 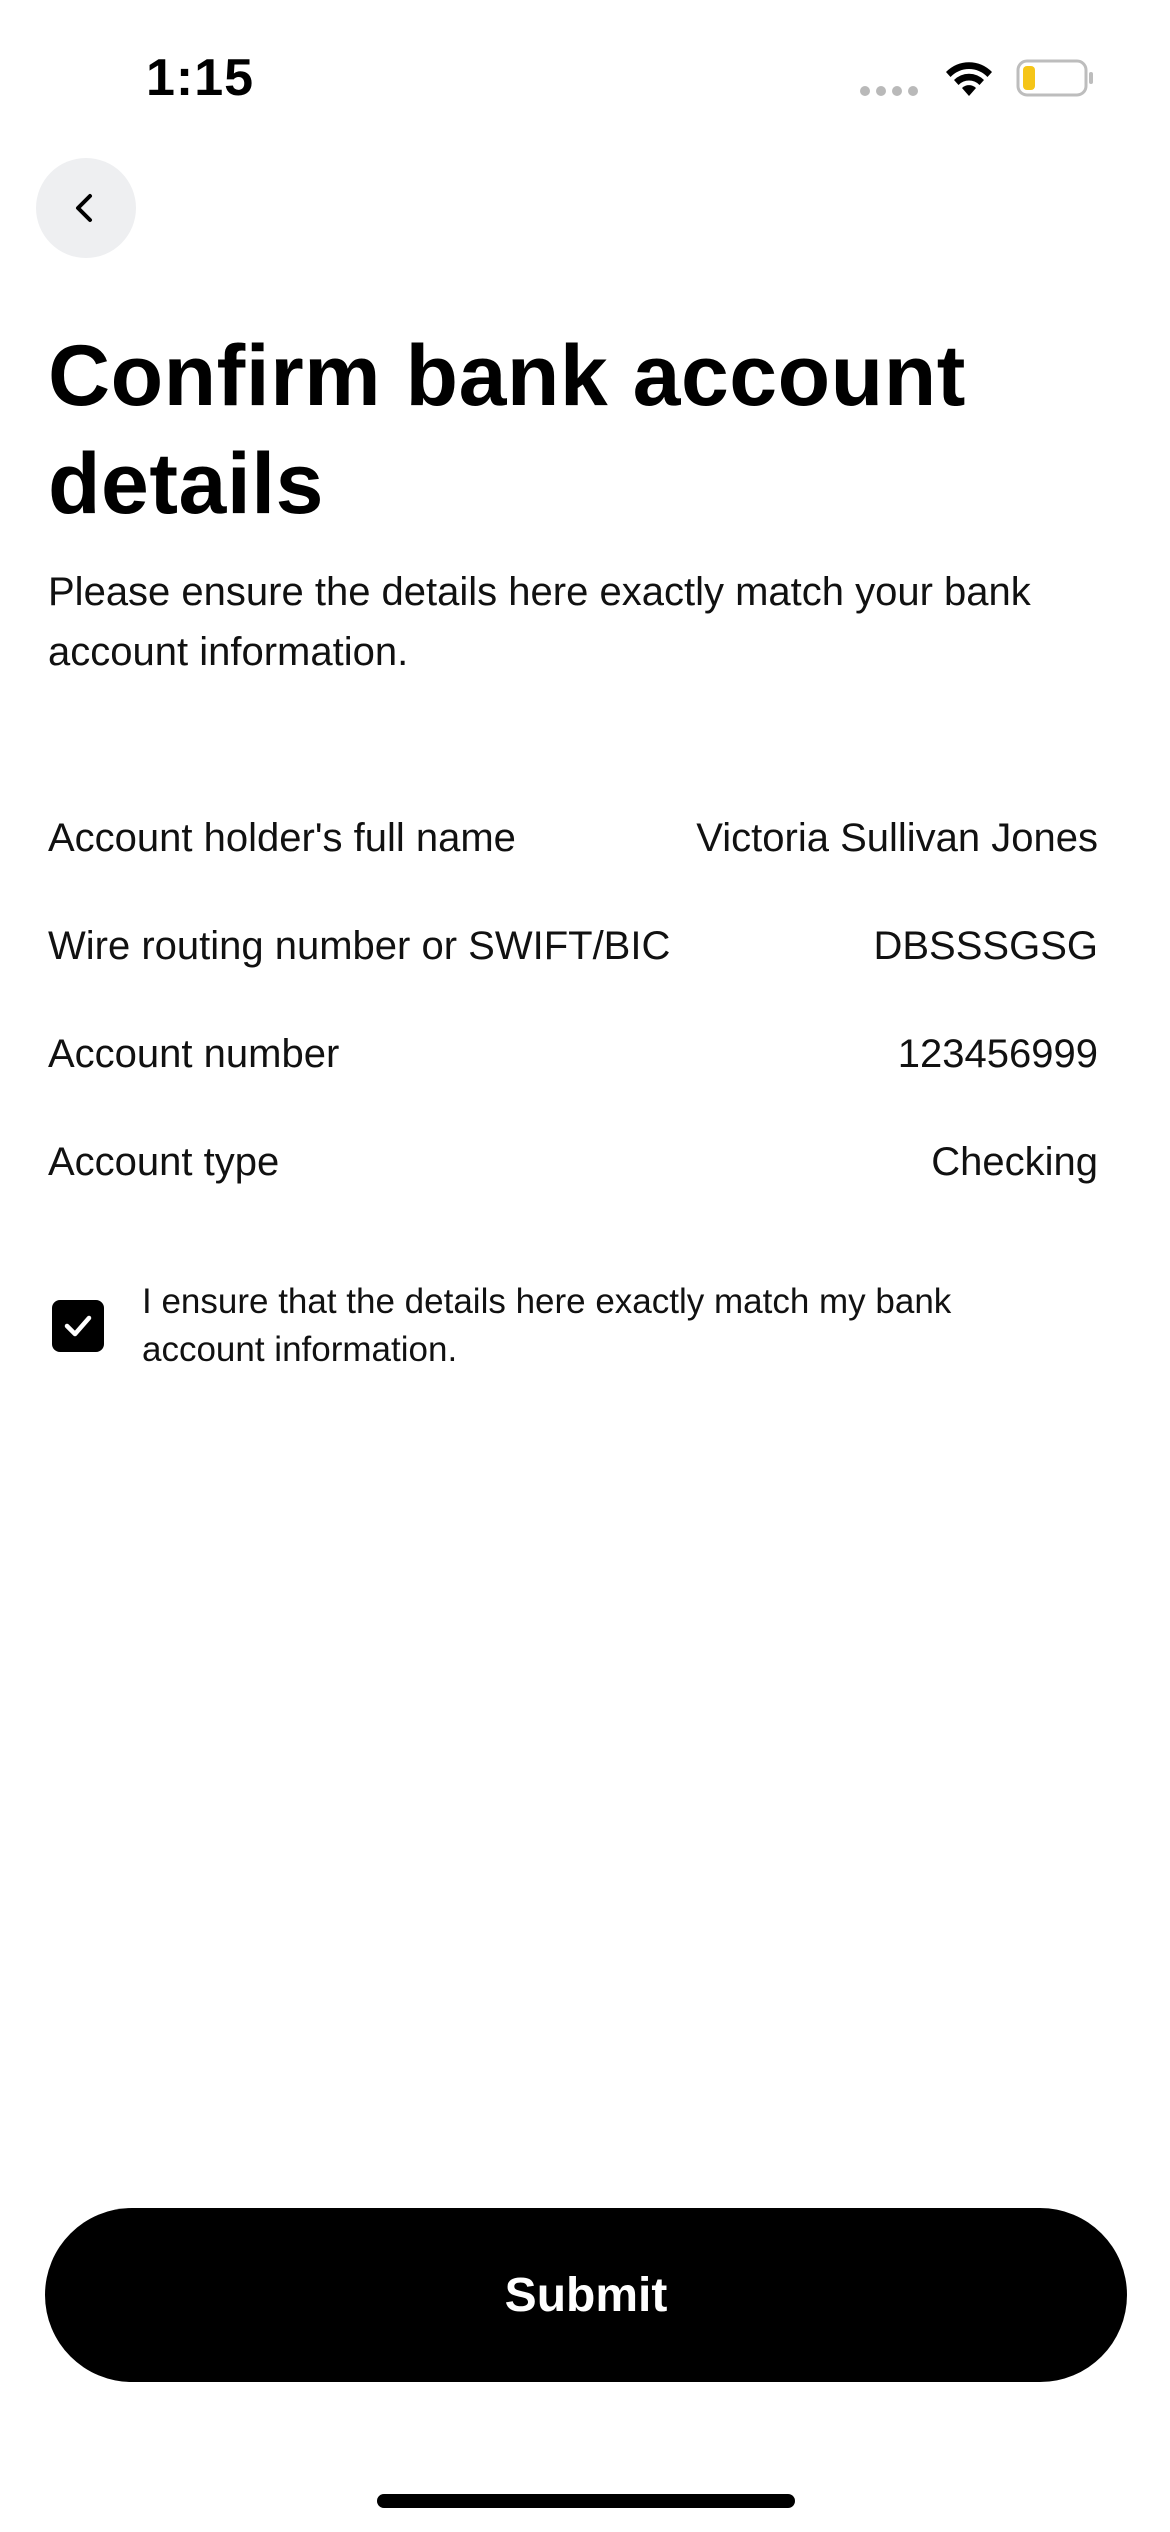 I want to click on checkmark-icon, so click(x=78, y=1326).